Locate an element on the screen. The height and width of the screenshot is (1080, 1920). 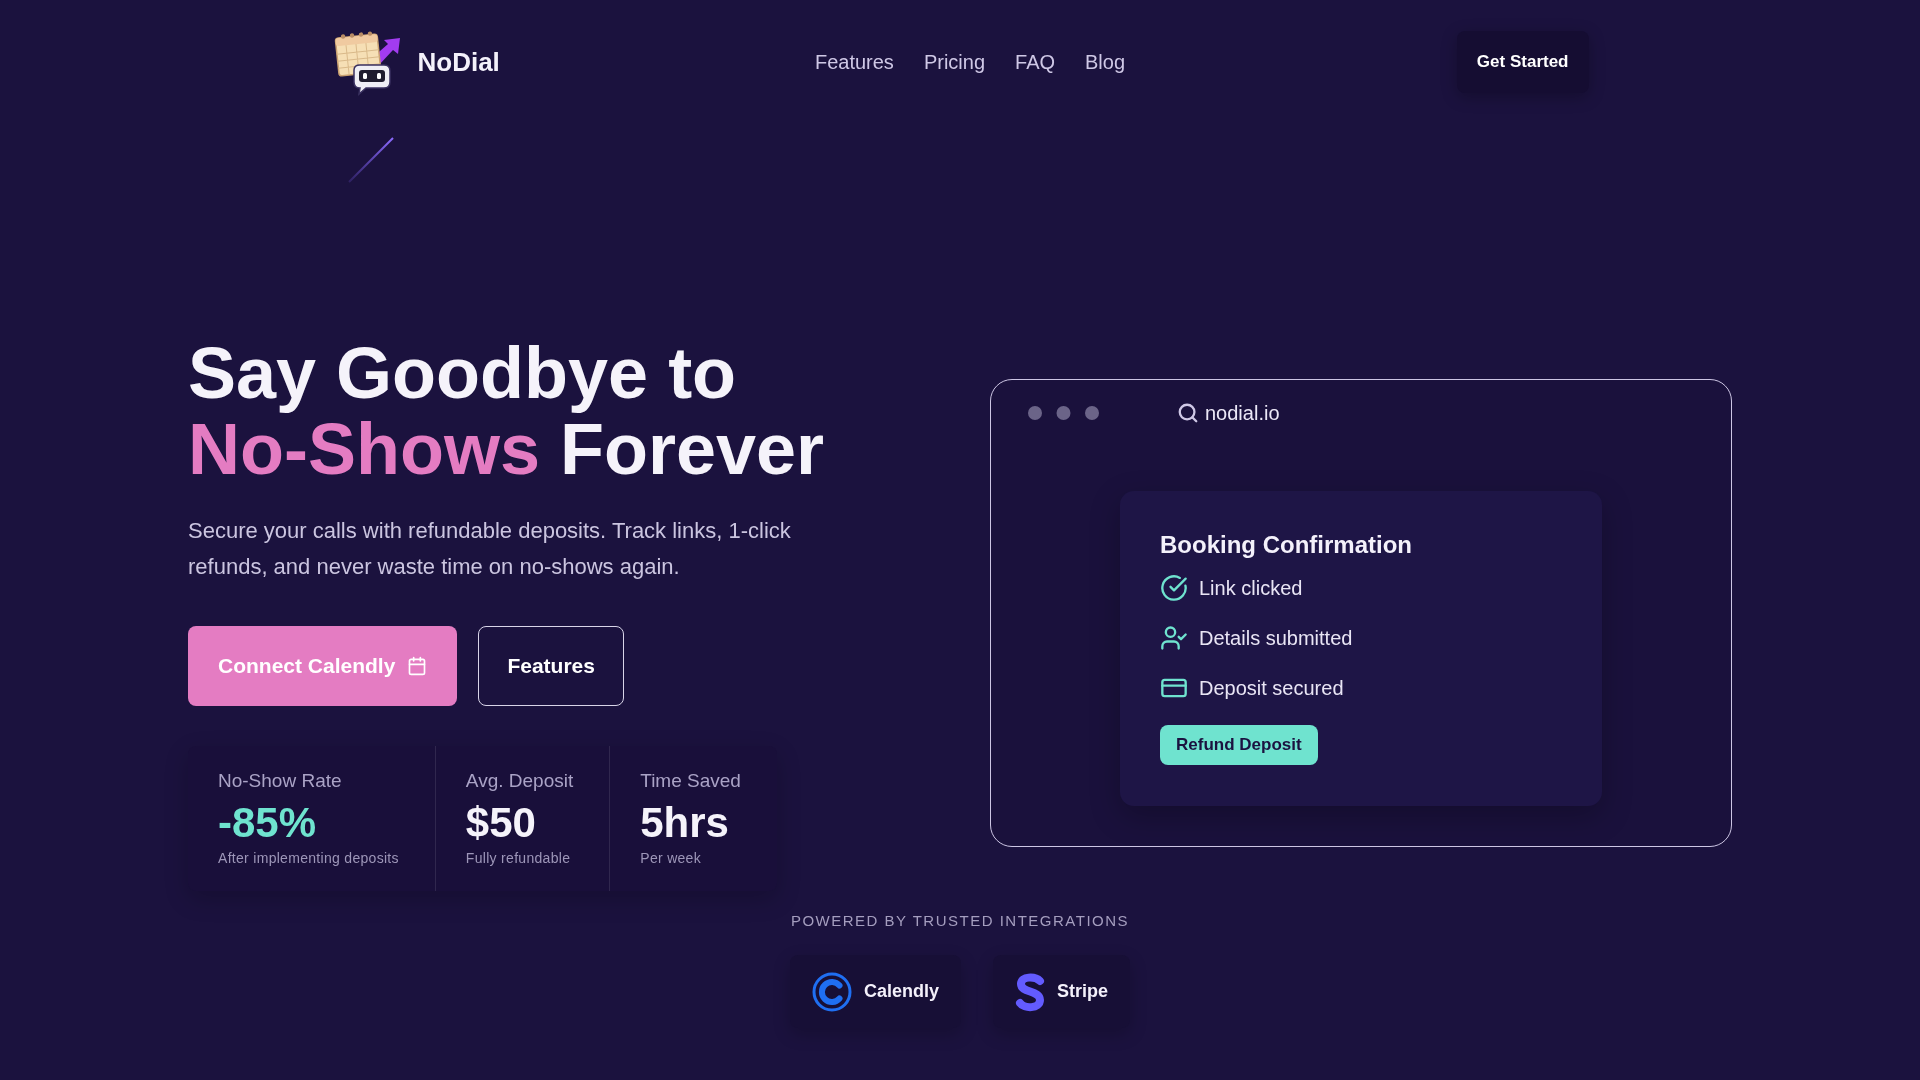
refund-deposit-button: Refund Deposit is located at coordinates (1239, 745).